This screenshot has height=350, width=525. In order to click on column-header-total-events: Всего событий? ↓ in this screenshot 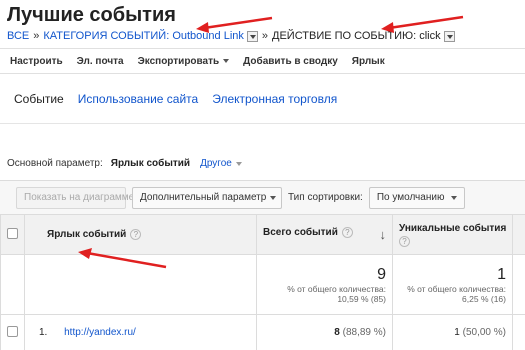, I will do `click(324, 234)`.